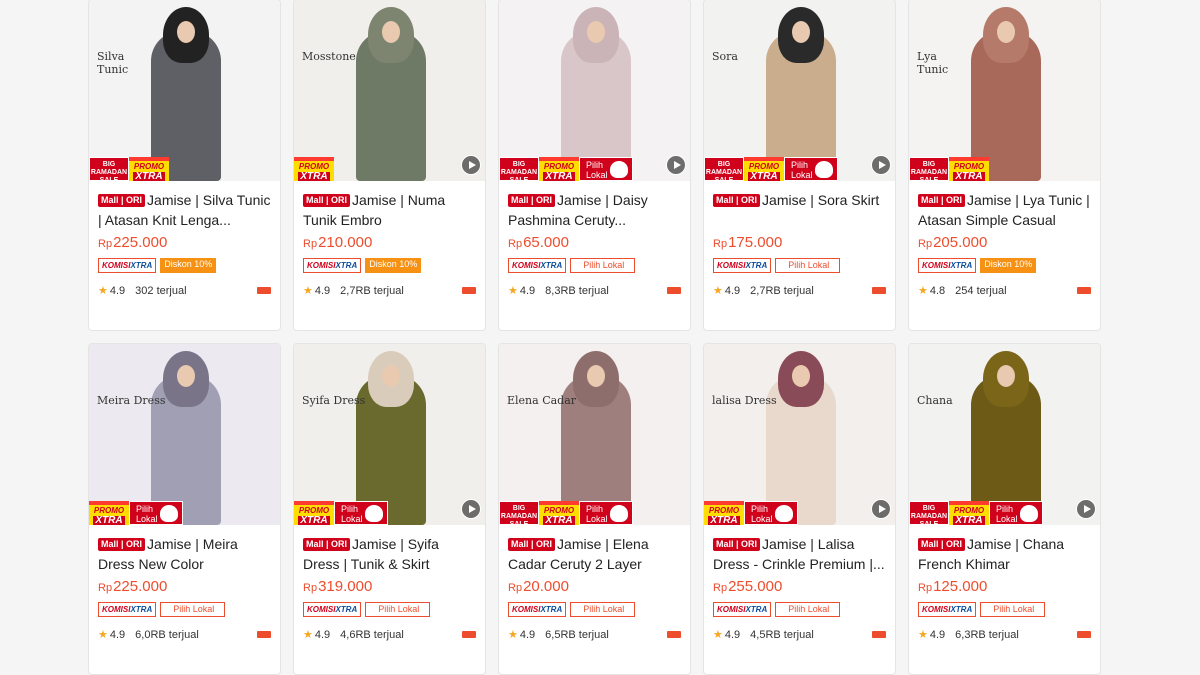 This screenshot has height=675, width=1200. What do you see at coordinates (167, 634) in the screenshot?
I see `sold-count: 6,0RB terjual` at bounding box center [167, 634].